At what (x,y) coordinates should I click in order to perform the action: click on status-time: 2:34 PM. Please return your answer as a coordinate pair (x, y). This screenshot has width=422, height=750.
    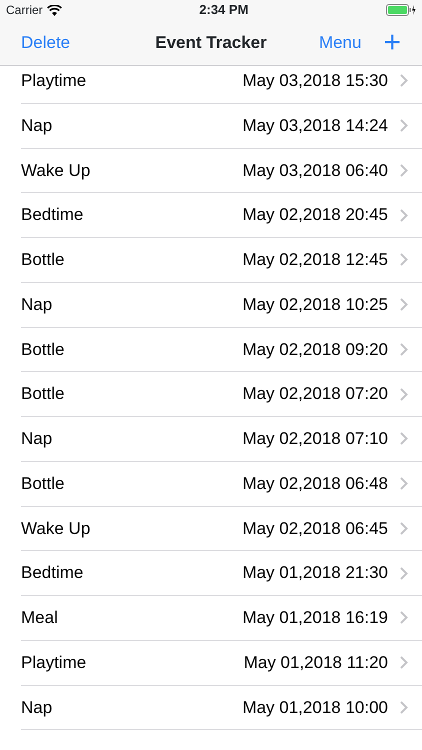
    Looking at the image, I should click on (223, 10).